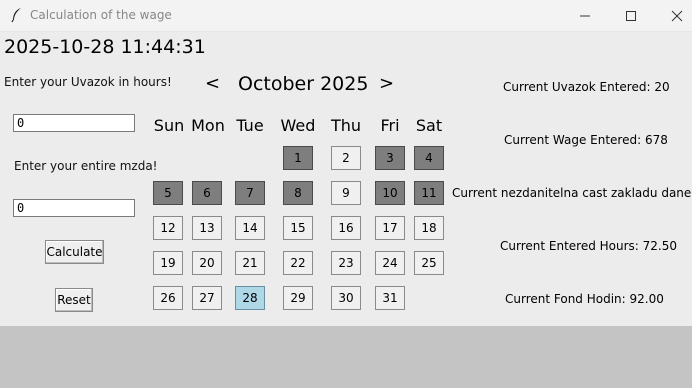  What do you see at coordinates (390, 193) in the screenshot?
I see `calendar-day-10: 10` at bounding box center [390, 193].